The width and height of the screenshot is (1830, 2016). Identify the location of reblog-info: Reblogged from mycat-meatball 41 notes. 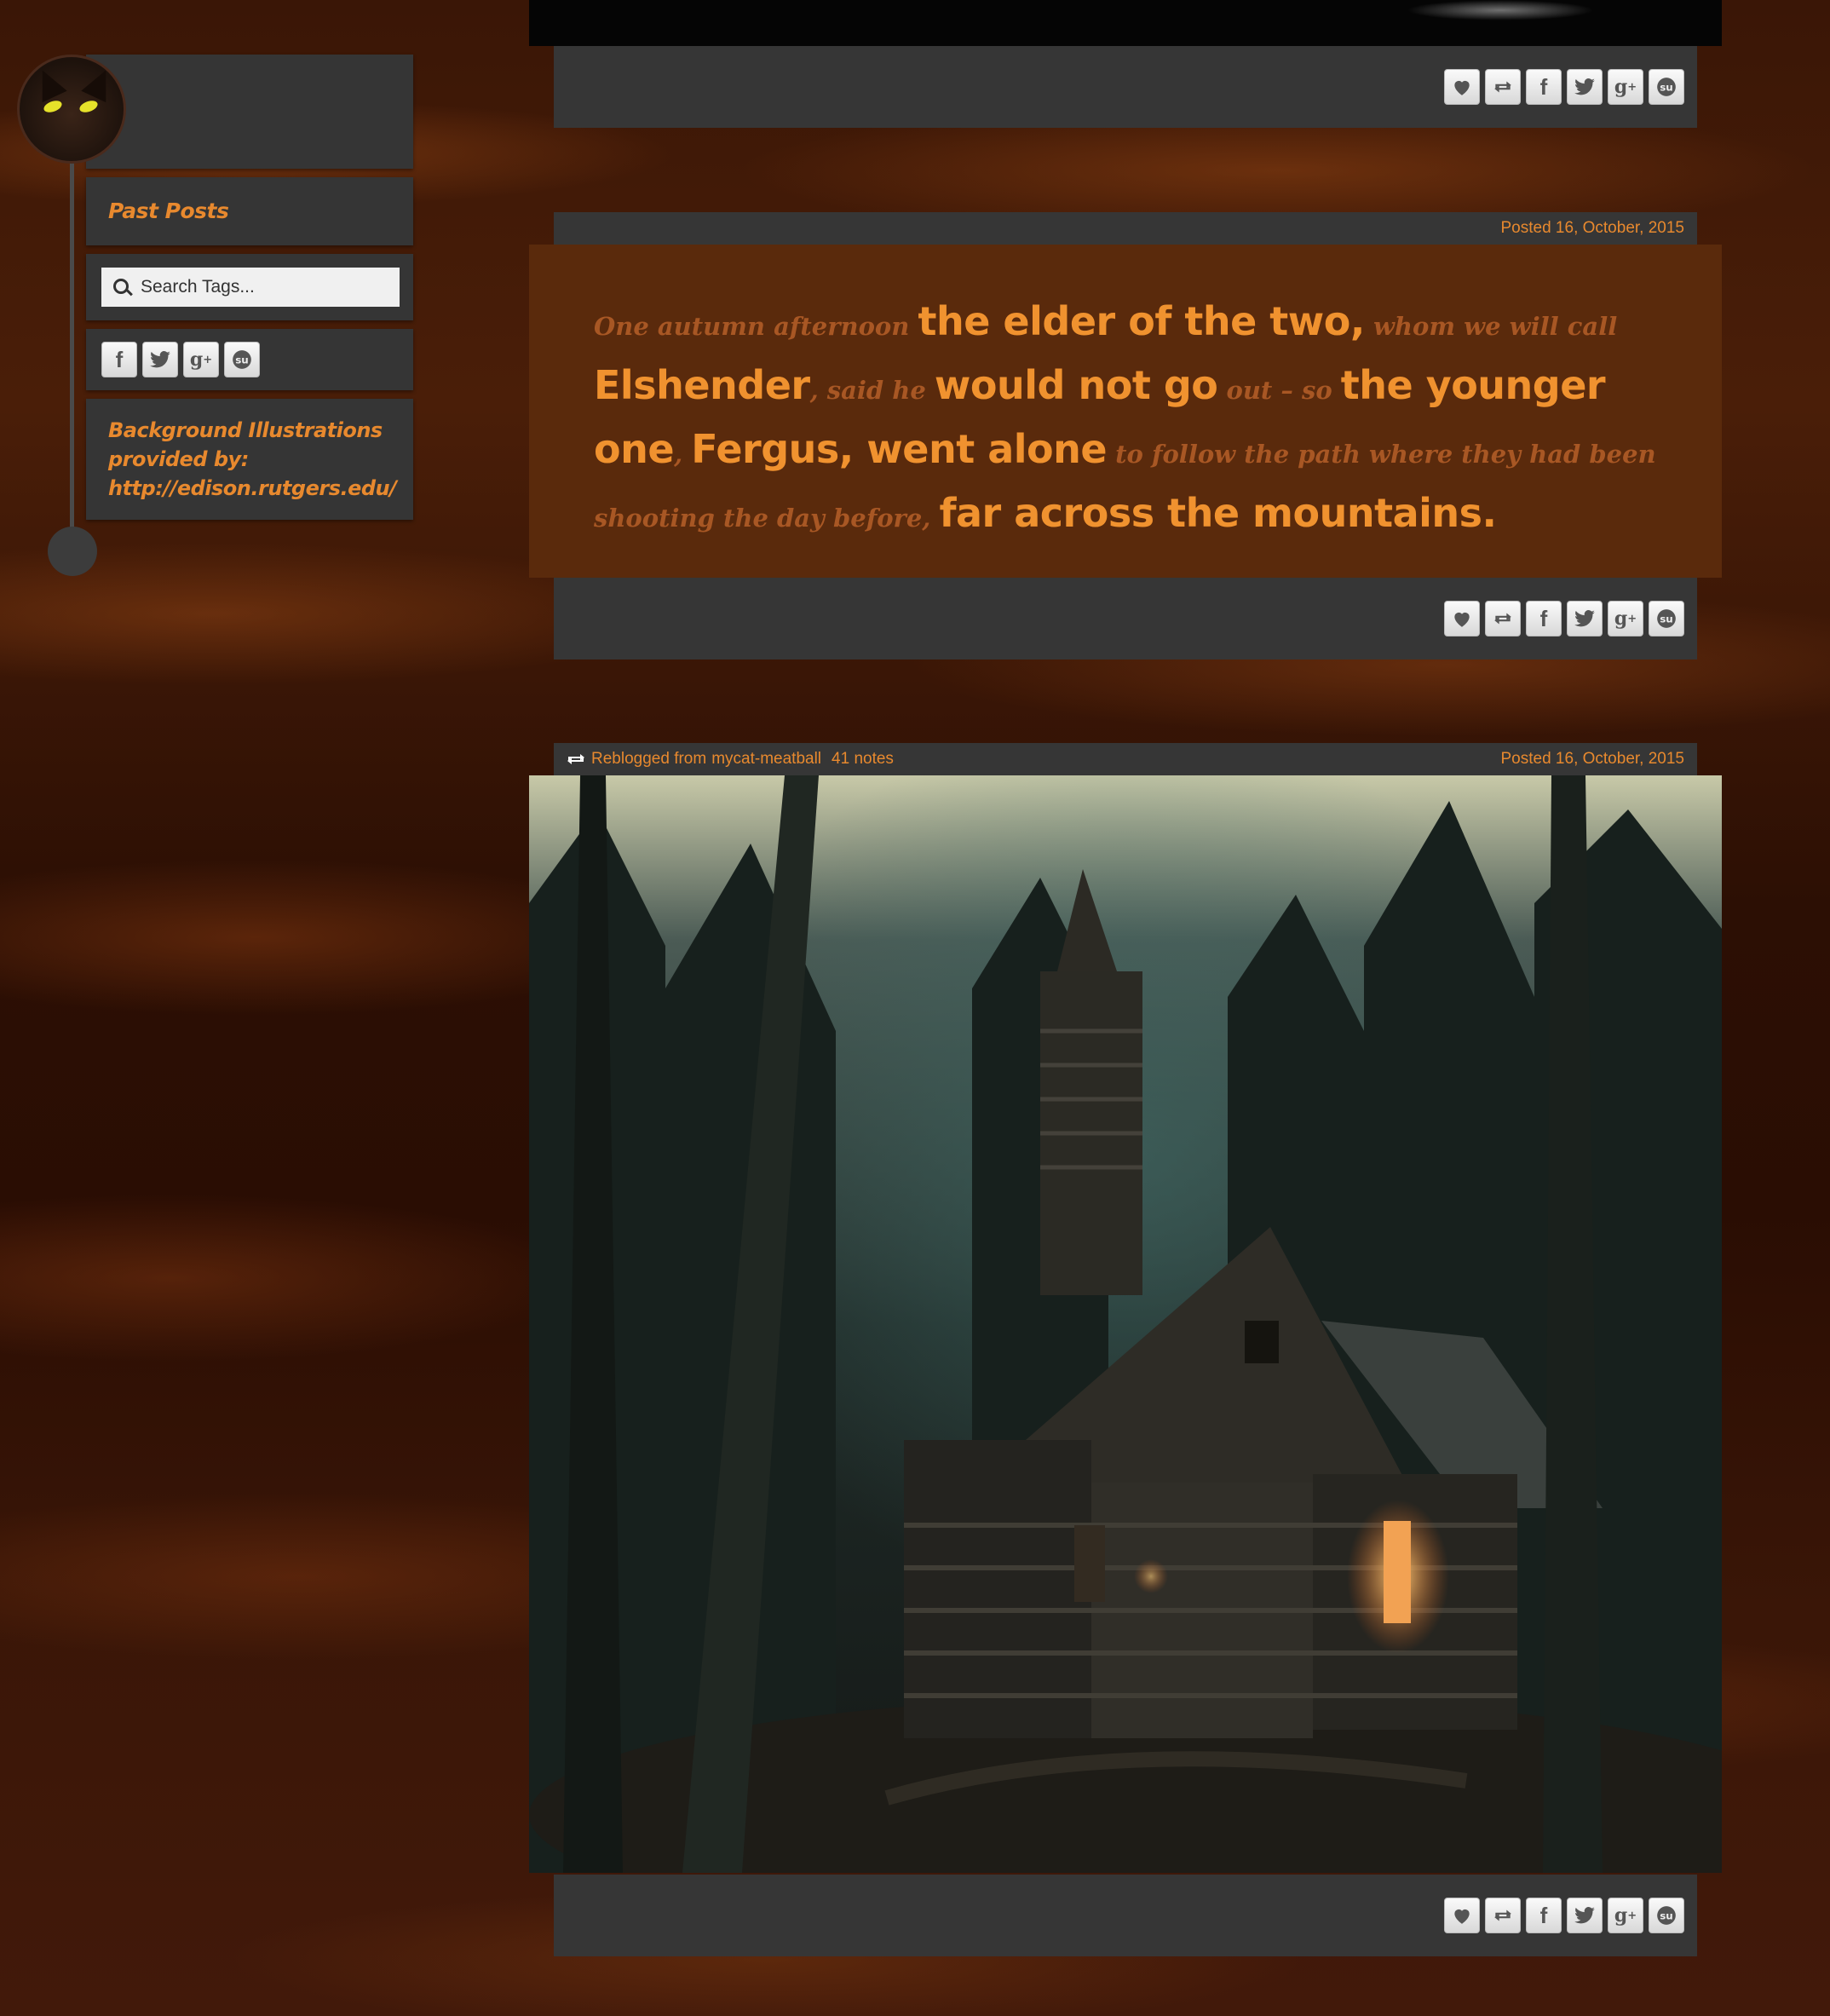
(730, 759).